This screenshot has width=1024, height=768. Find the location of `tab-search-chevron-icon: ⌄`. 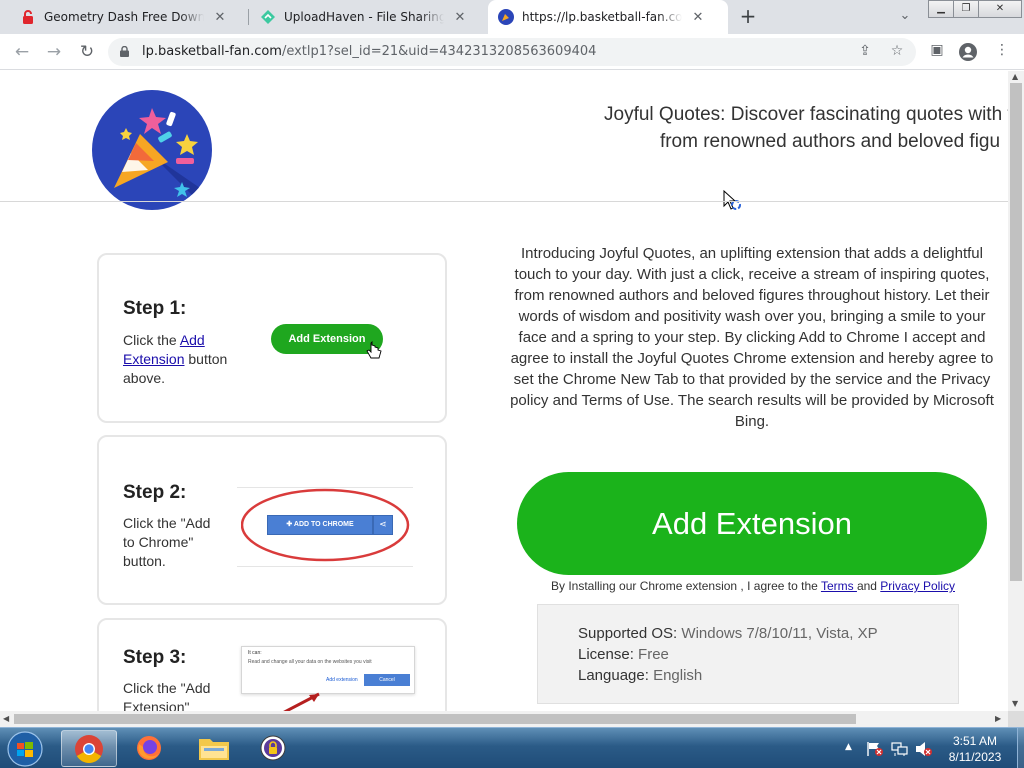

tab-search-chevron-icon: ⌄ is located at coordinates (905, 17).